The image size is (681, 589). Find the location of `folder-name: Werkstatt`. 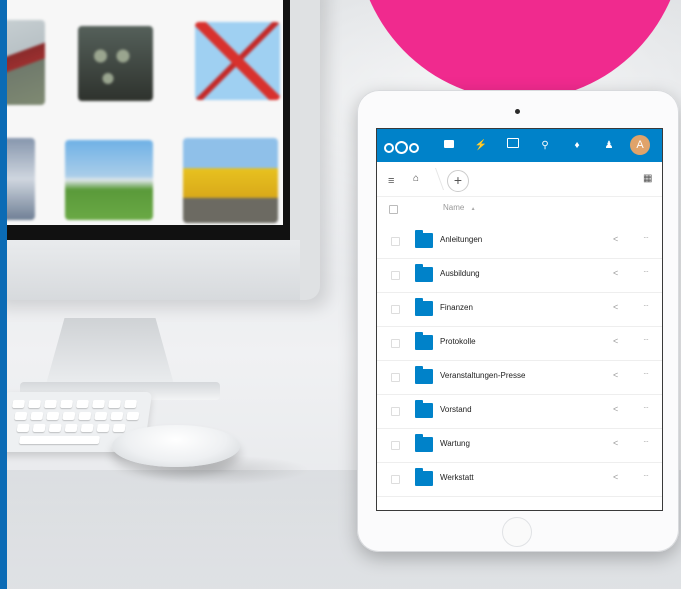

folder-name: Werkstatt is located at coordinates (457, 477).